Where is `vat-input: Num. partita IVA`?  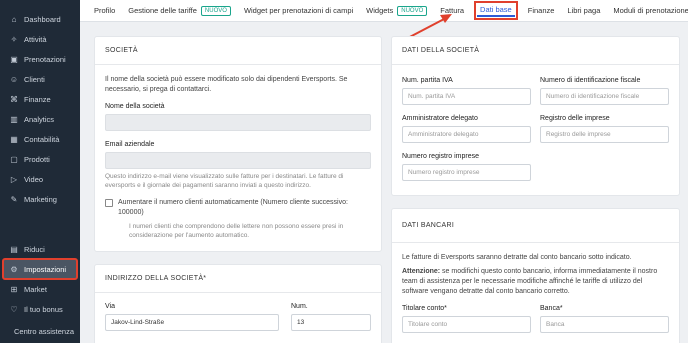
vat-input: Num. partita IVA is located at coordinates (466, 96).